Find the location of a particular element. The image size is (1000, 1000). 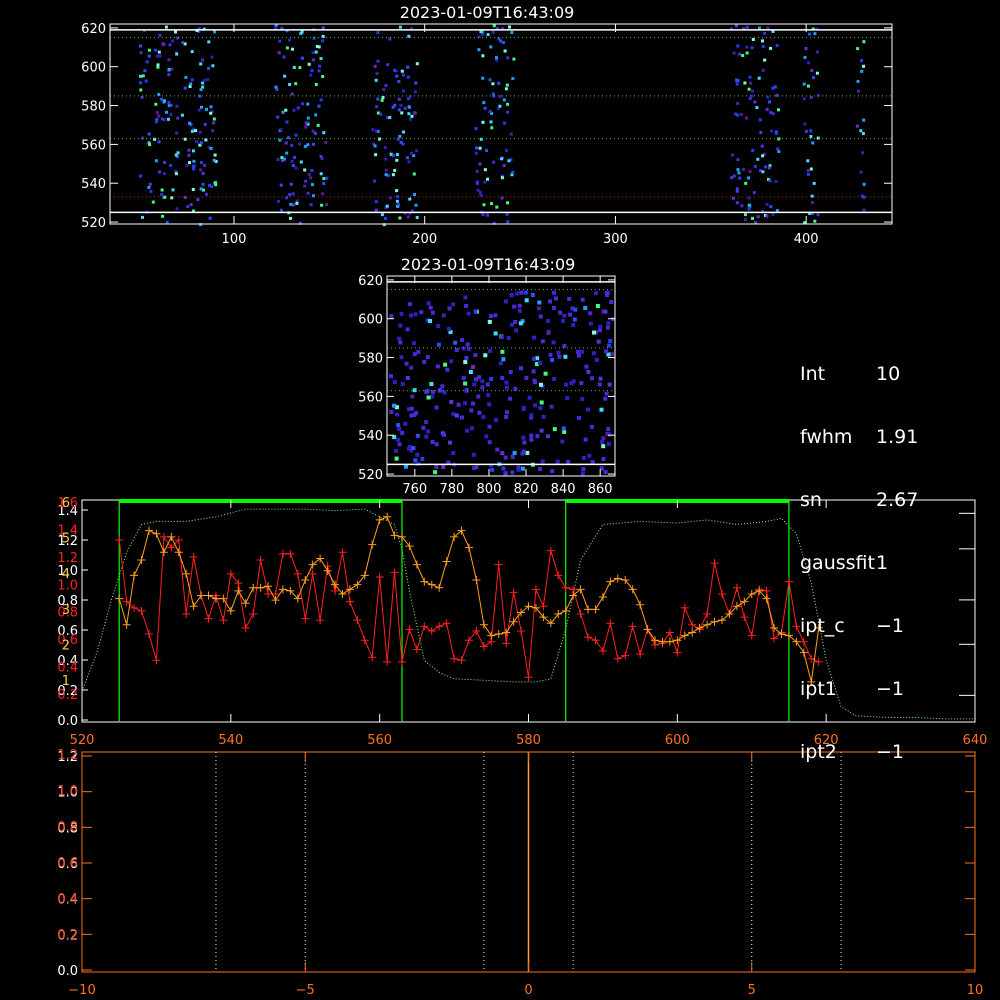

x-tick-label: −10 is located at coordinates (81, 990).